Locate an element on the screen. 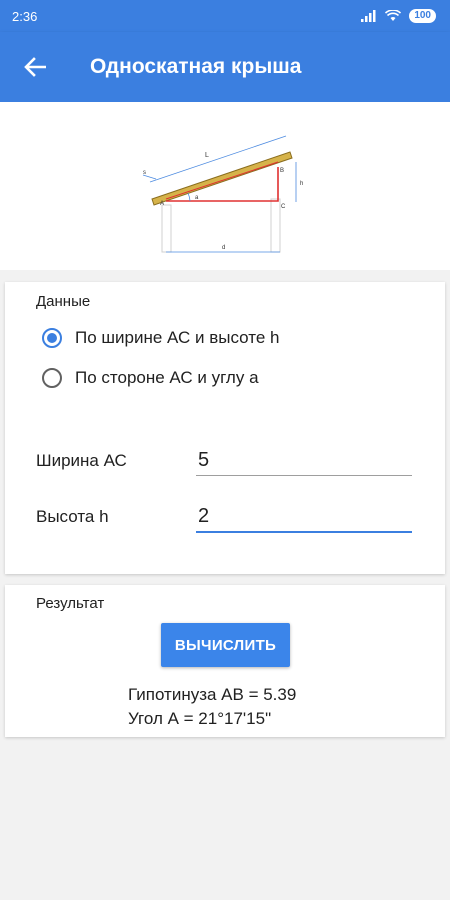  label-d: d is located at coordinates (223, 248).